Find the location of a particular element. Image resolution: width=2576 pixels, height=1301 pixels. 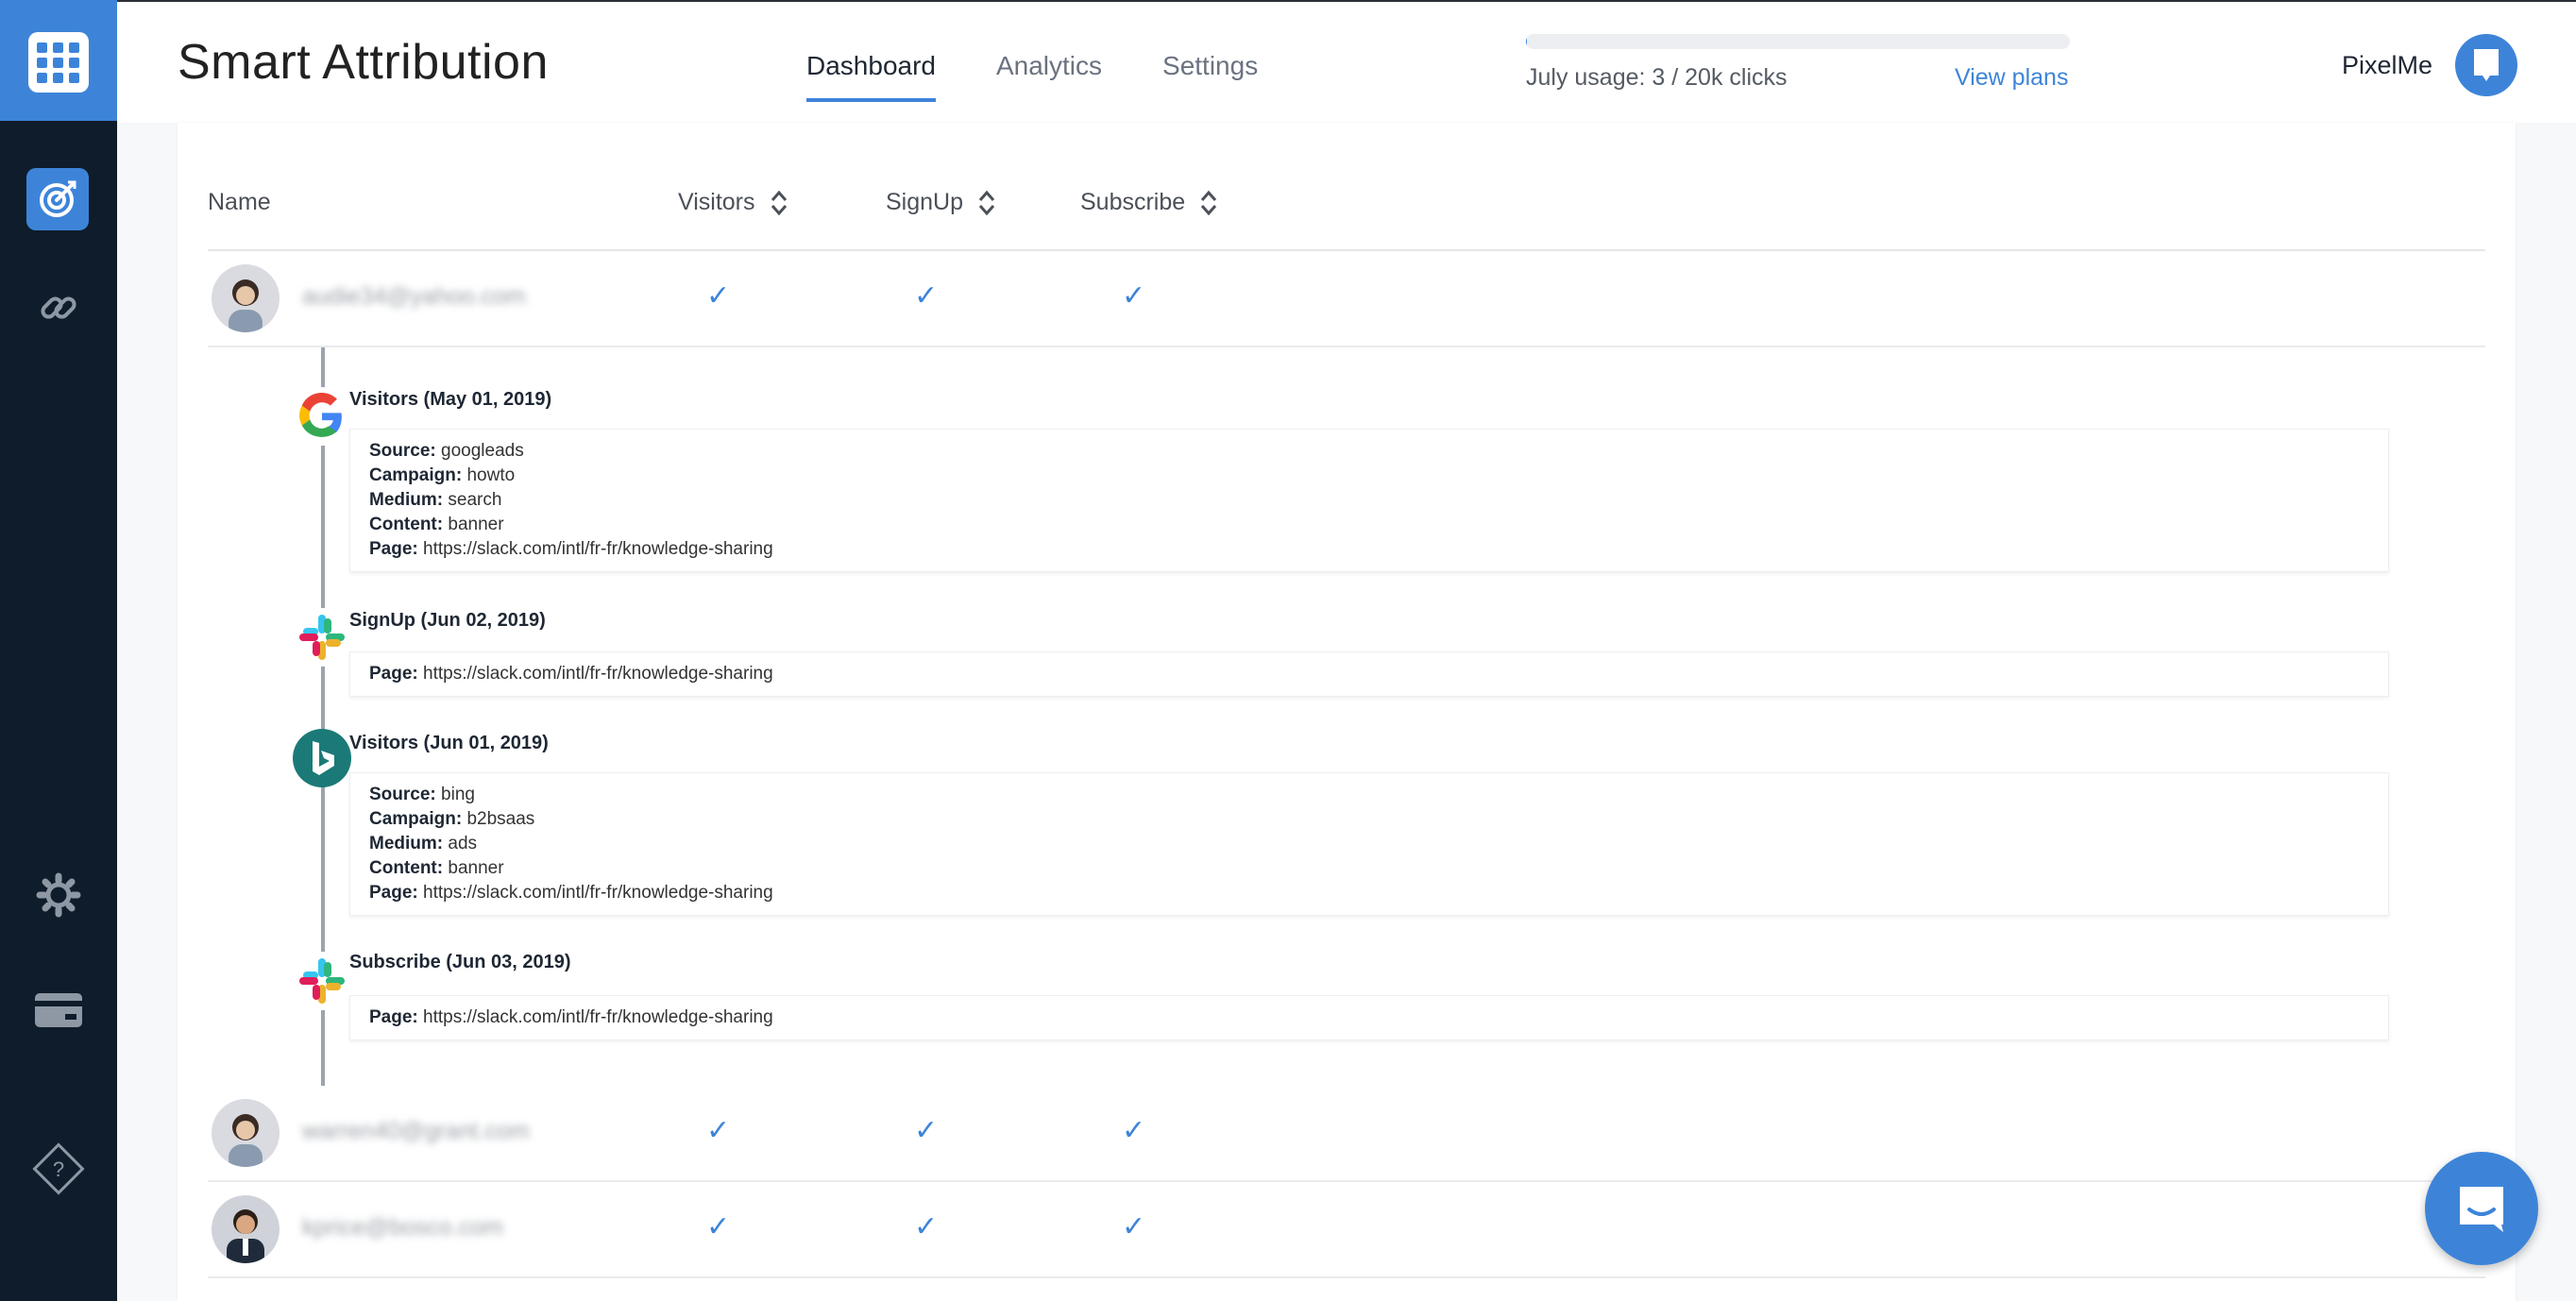

row-email: warren40@grant.com is located at coordinates (416, 1131).